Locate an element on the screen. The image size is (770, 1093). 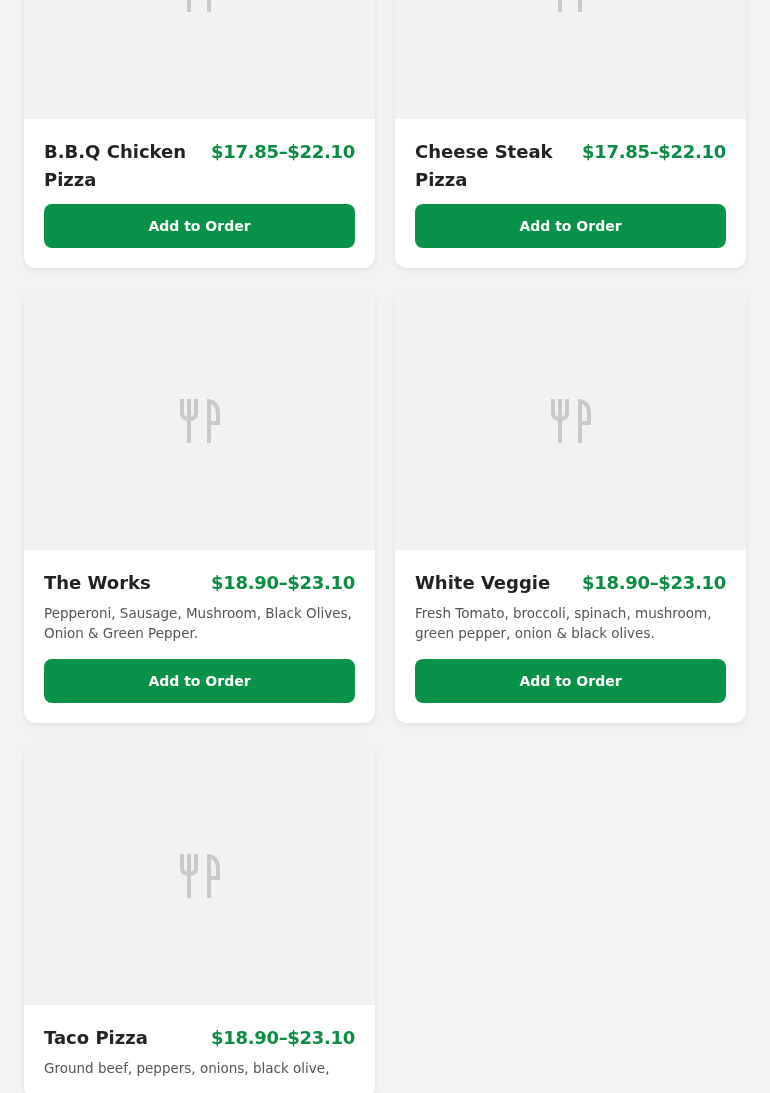
item-name: B.B.Q Chicken Pizza is located at coordinates (116, 166).